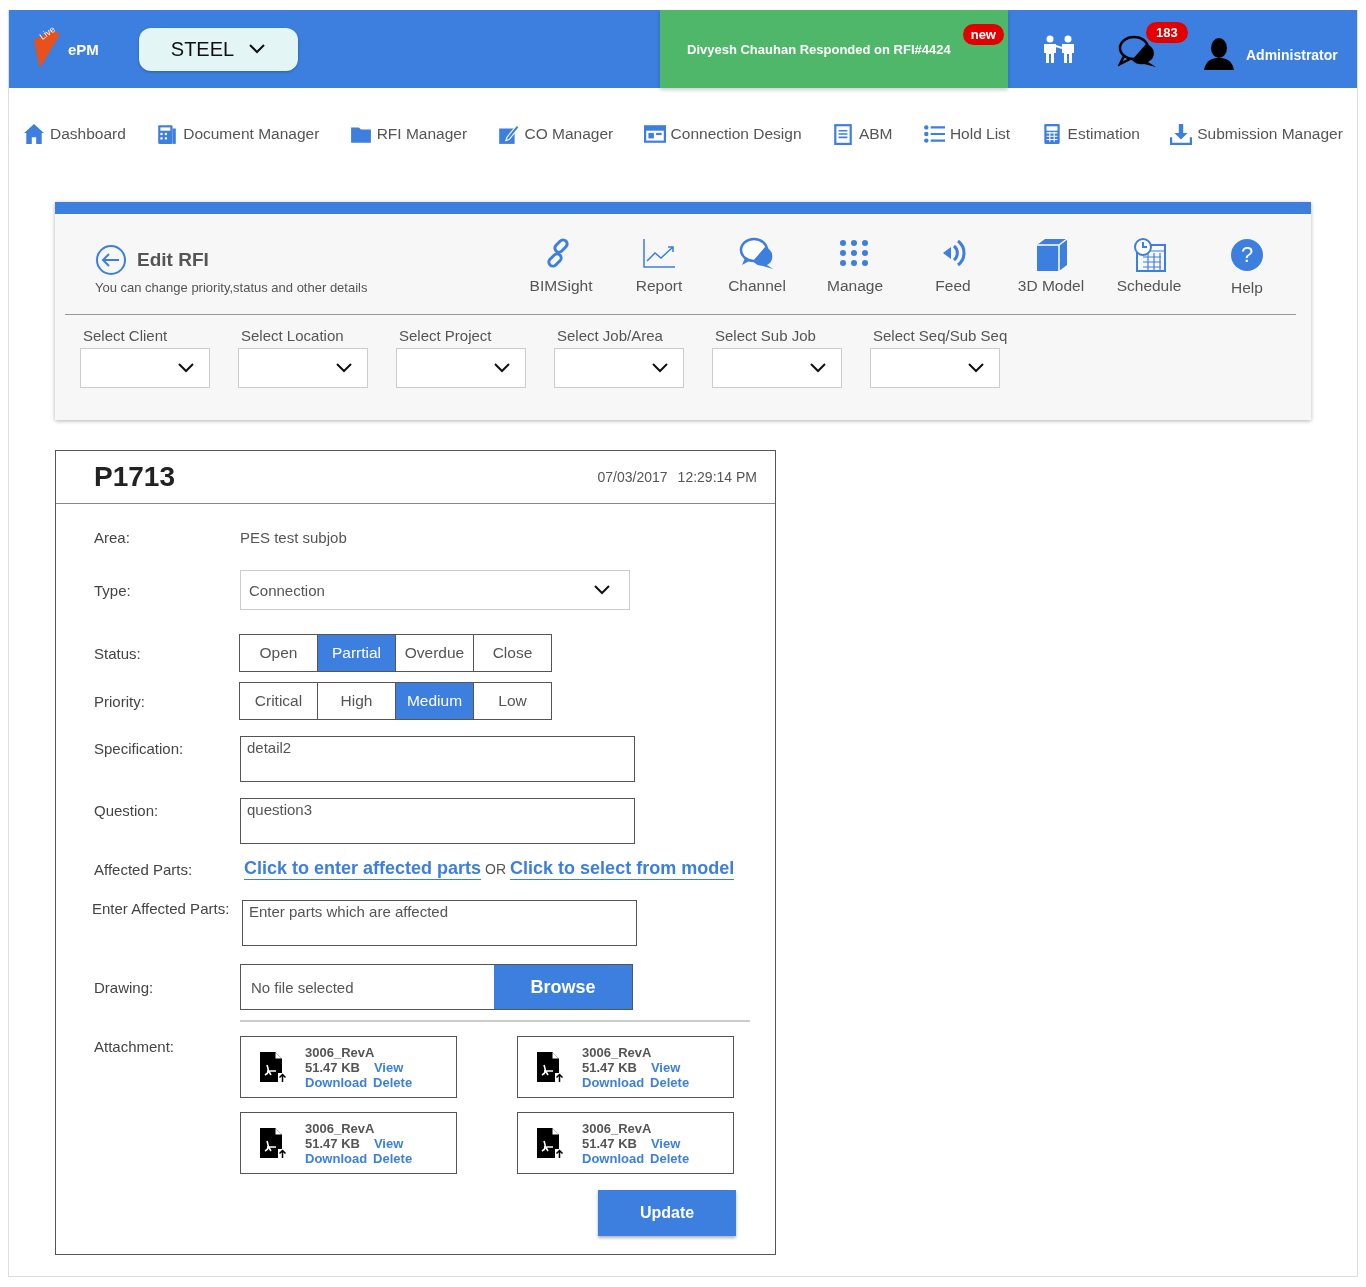  I want to click on list-icon, so click(933, 134).